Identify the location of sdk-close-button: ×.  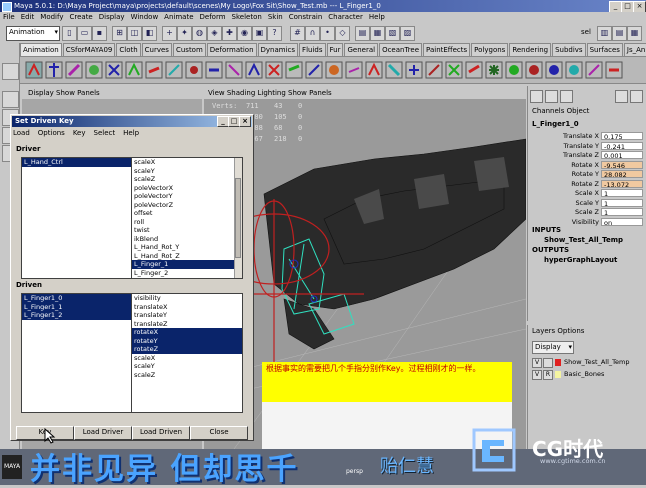
(245, 121).